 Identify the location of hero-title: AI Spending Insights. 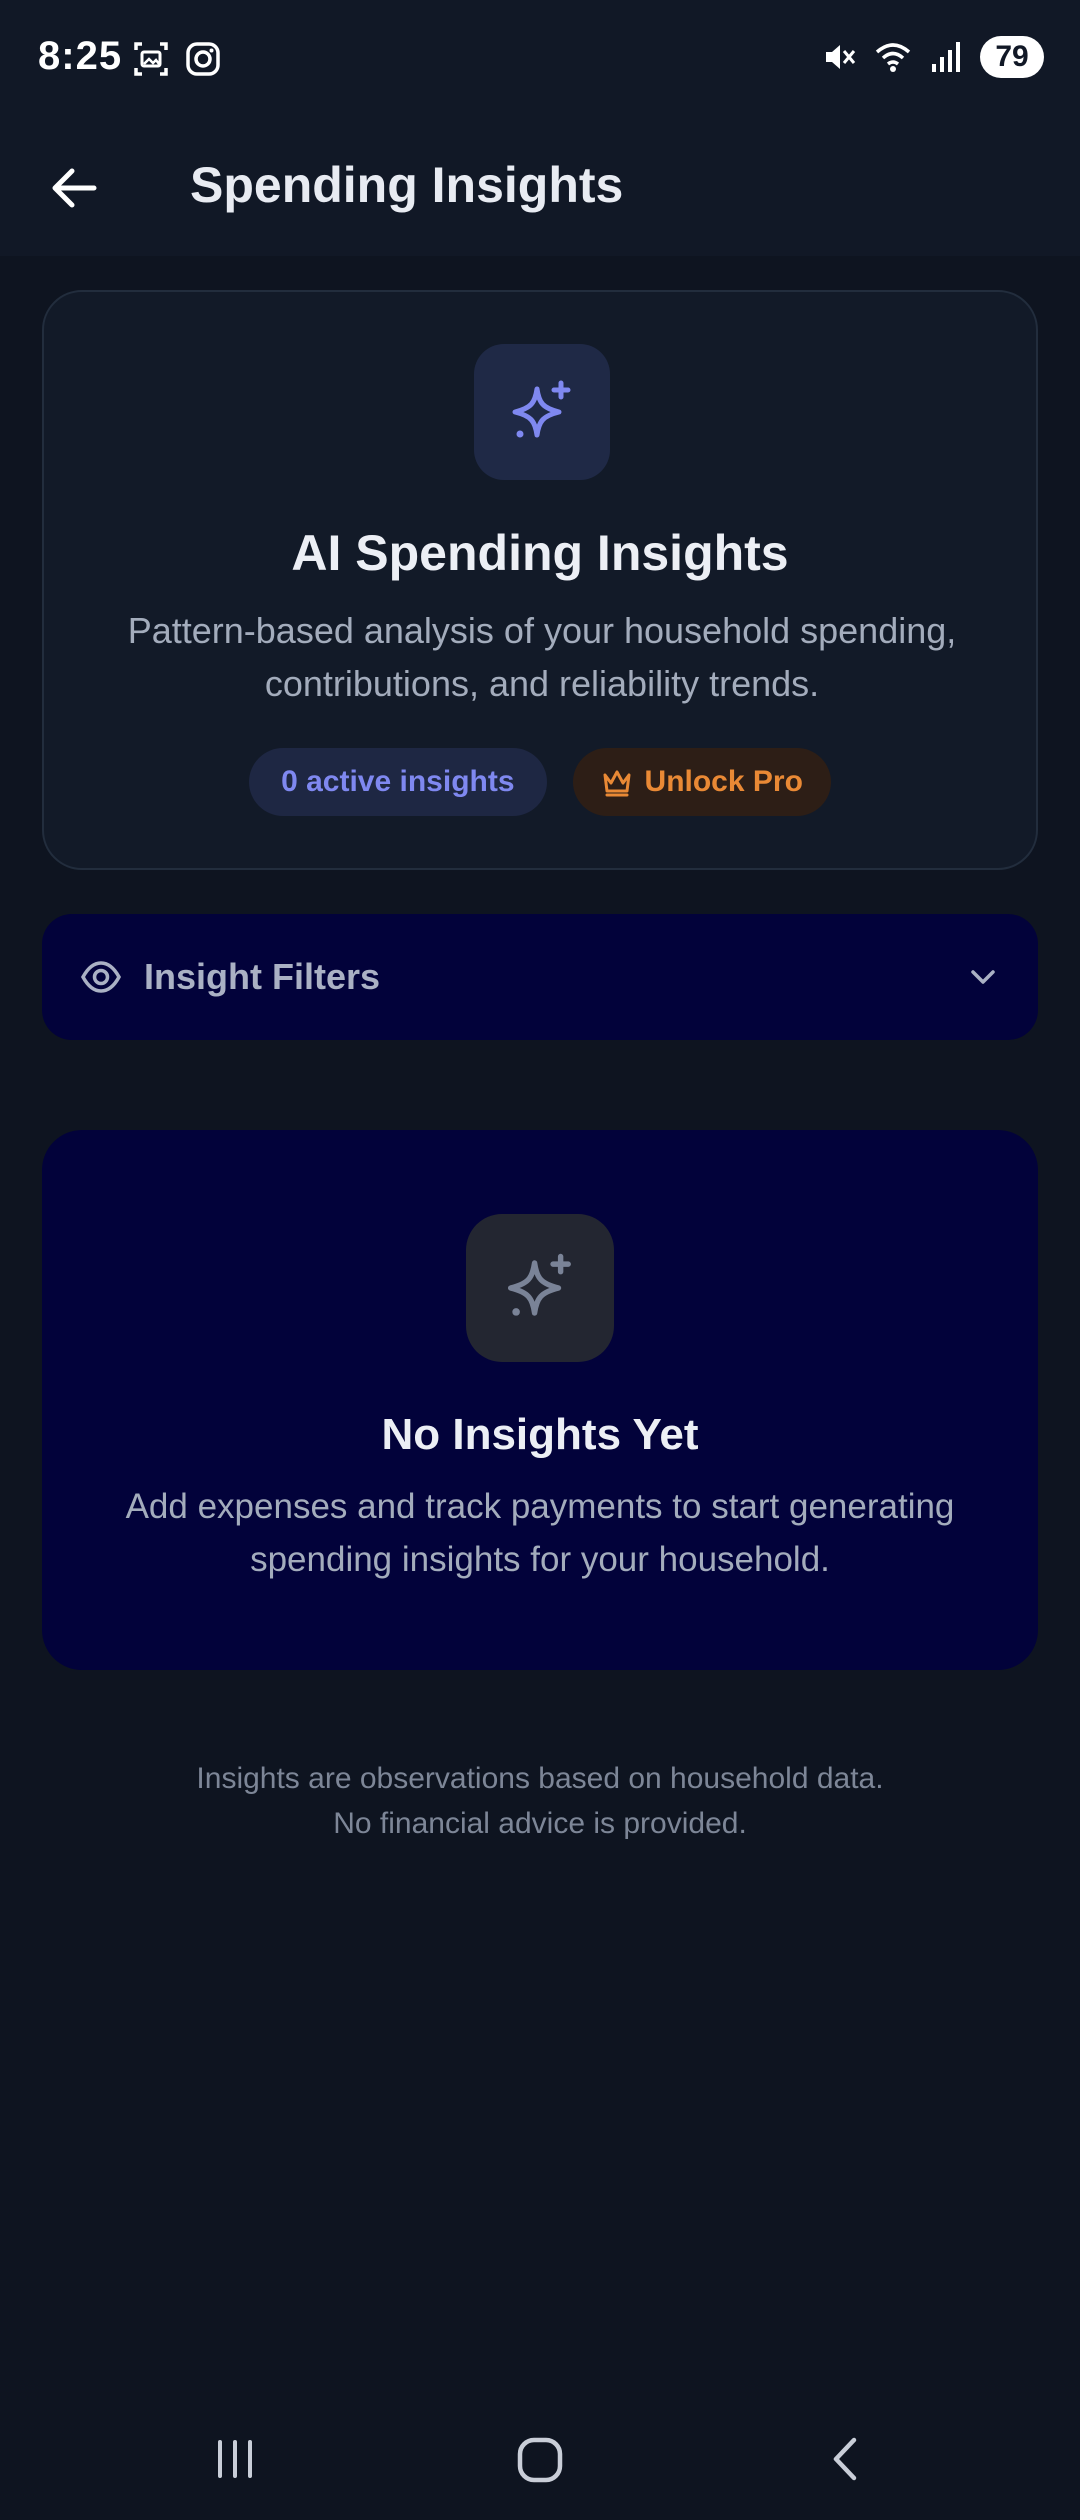
(540, 553).